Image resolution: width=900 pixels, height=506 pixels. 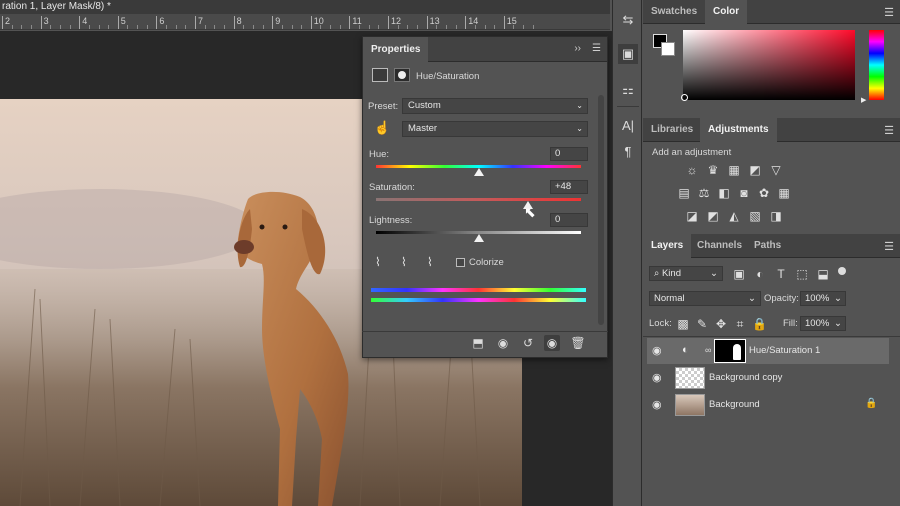 I want to click on view-previous-state-icon: ◉, so click(x=503, y=343).